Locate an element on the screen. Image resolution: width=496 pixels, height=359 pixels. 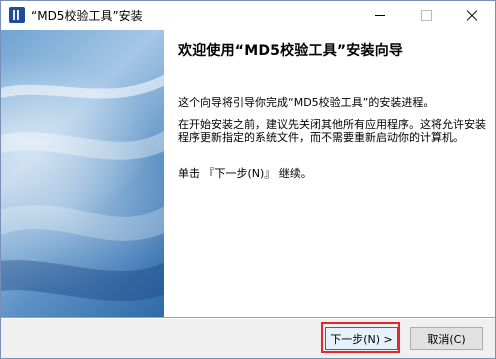
window-title: “MD5校验工具”安装 is located at coordinates (87, 16).